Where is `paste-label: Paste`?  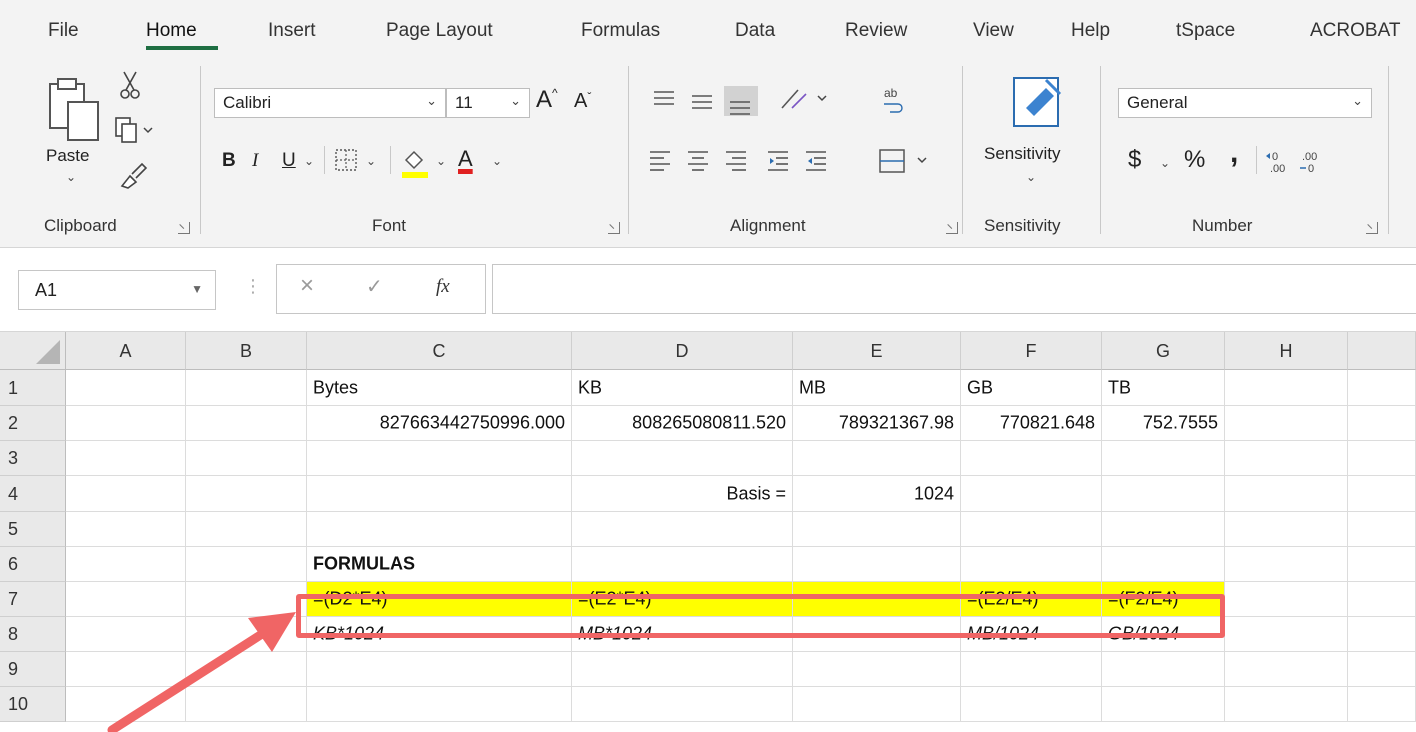 paste-label: Paste is located at coordinates (67, 156).